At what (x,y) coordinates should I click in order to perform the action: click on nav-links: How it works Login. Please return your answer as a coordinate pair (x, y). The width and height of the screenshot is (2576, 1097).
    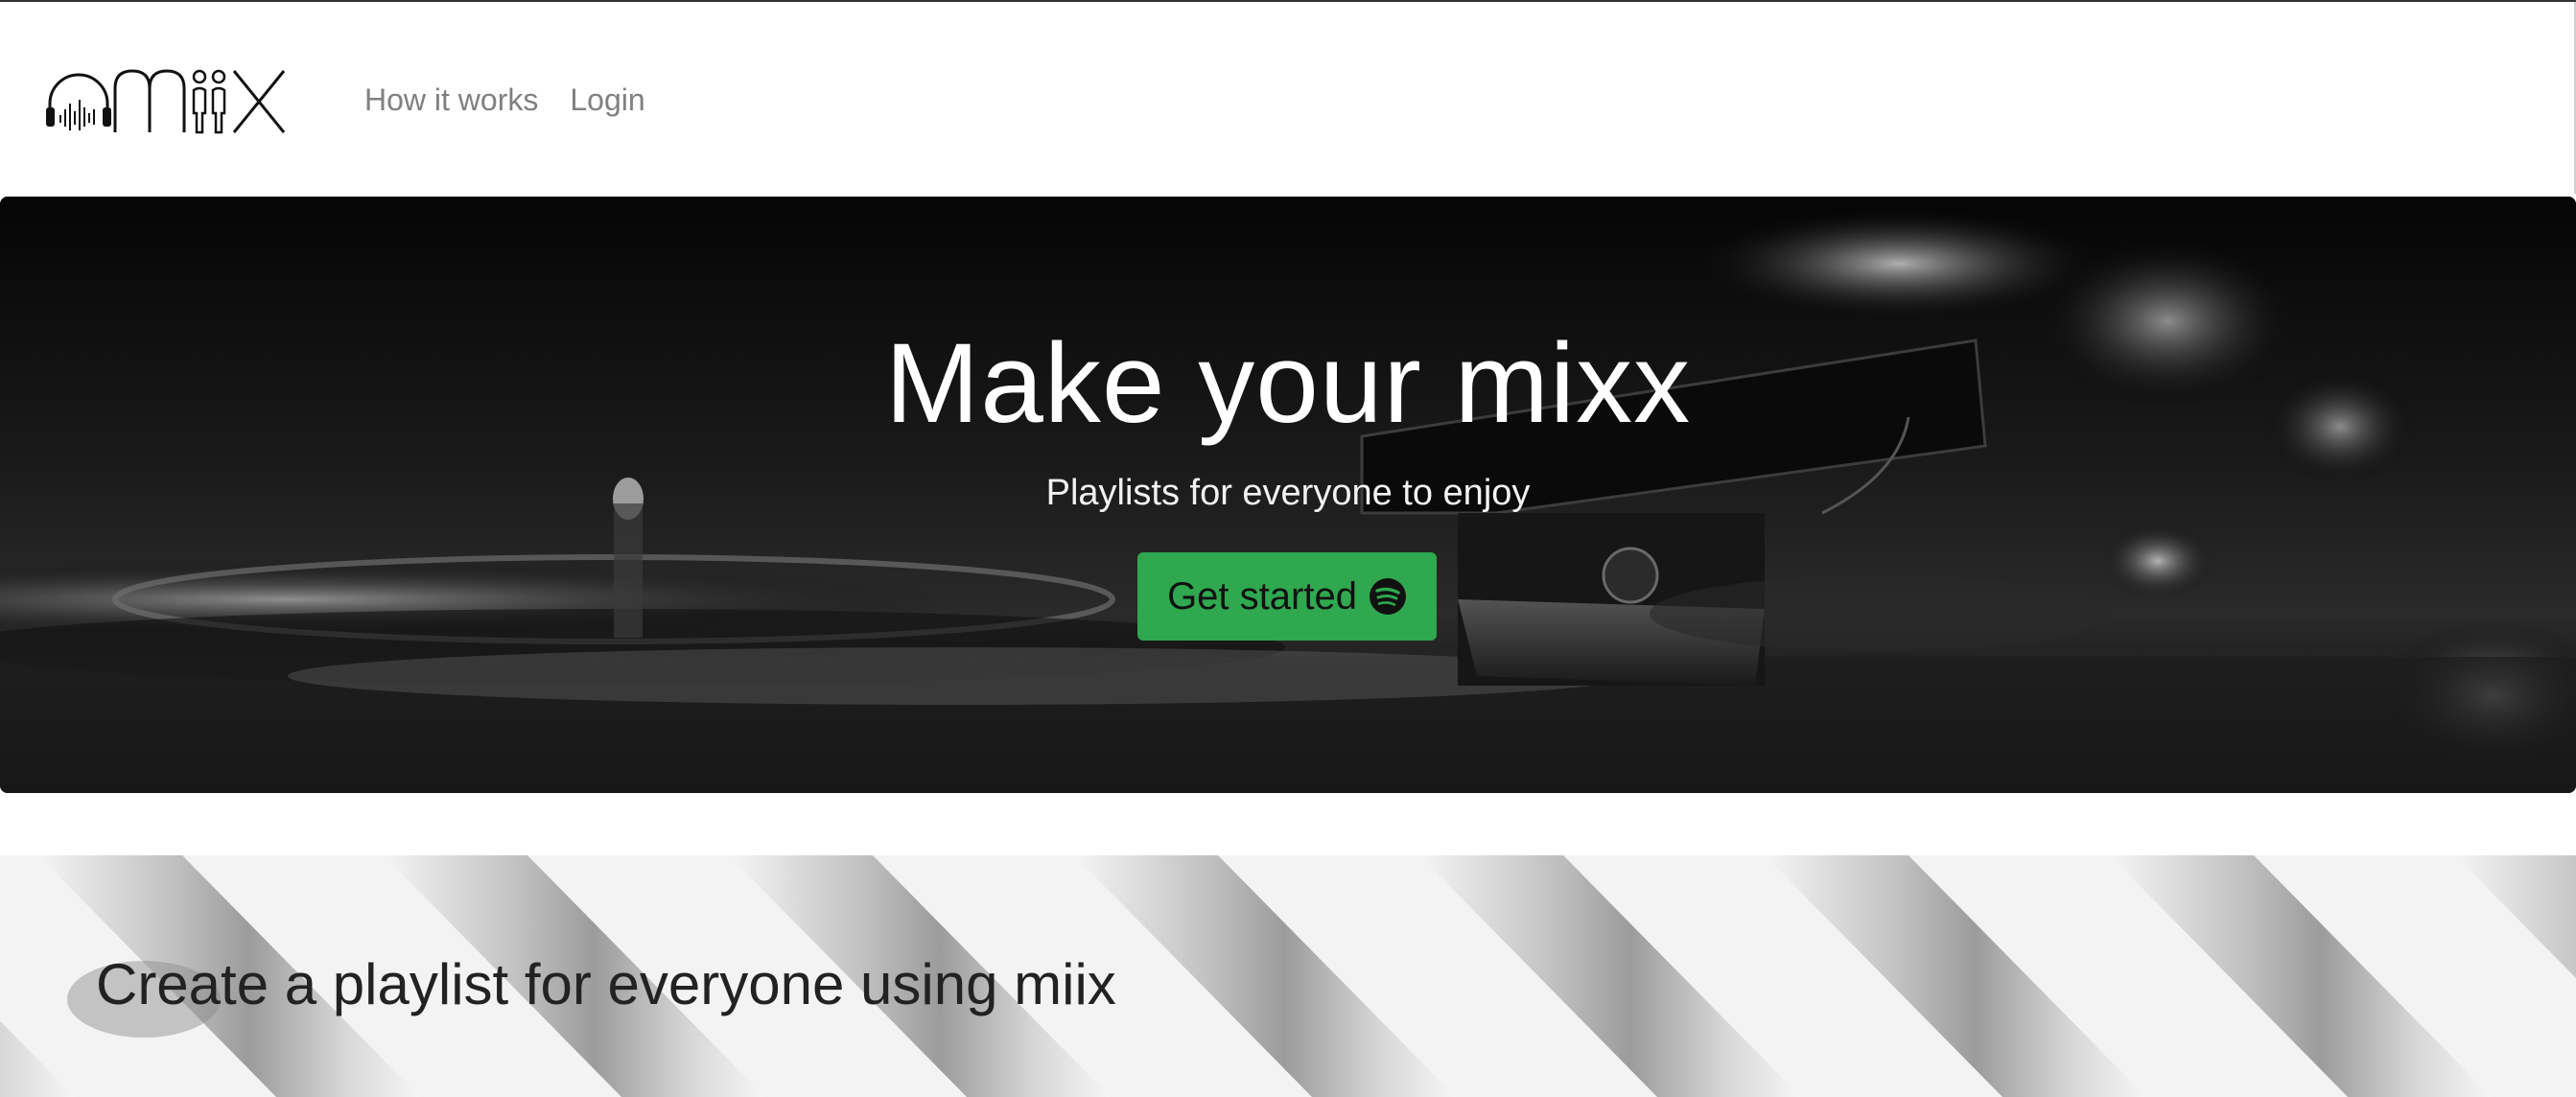
    Looking at the image, I should click on (504, 100).